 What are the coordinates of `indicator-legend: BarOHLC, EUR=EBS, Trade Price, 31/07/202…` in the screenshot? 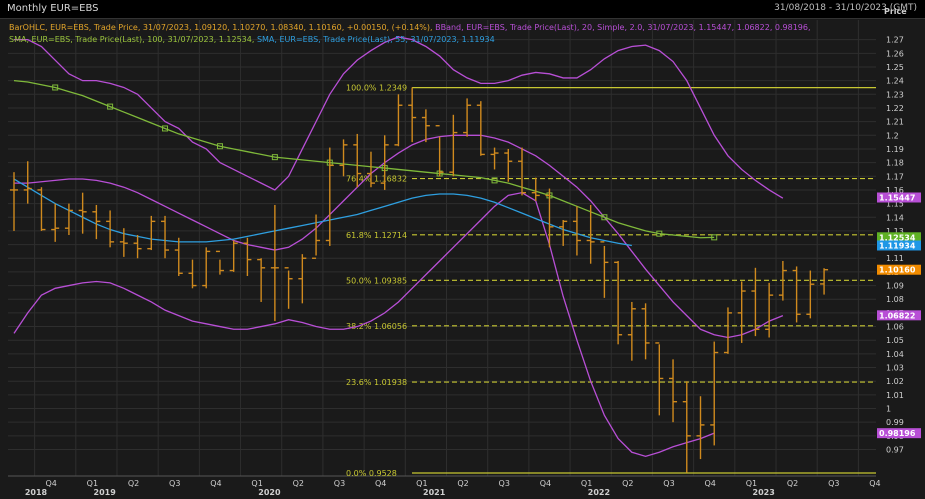 It's located at (410, 34).